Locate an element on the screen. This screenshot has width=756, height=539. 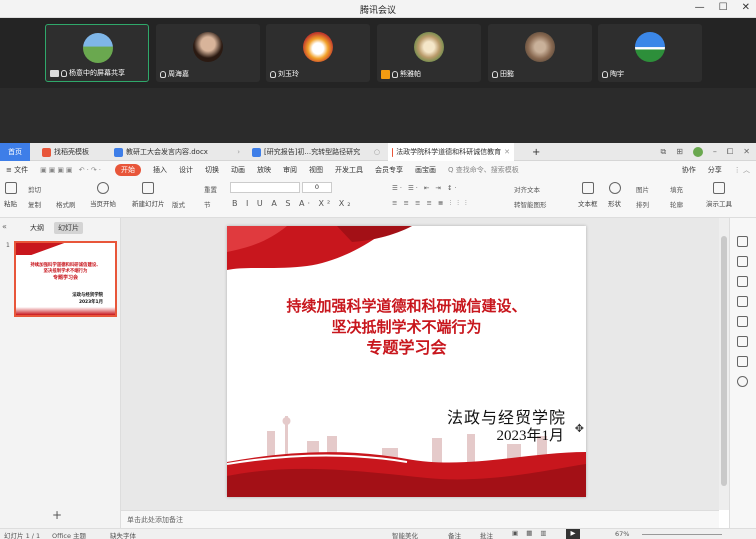
participant-tile-5: 田懿 is located at coordinates (540, 53).